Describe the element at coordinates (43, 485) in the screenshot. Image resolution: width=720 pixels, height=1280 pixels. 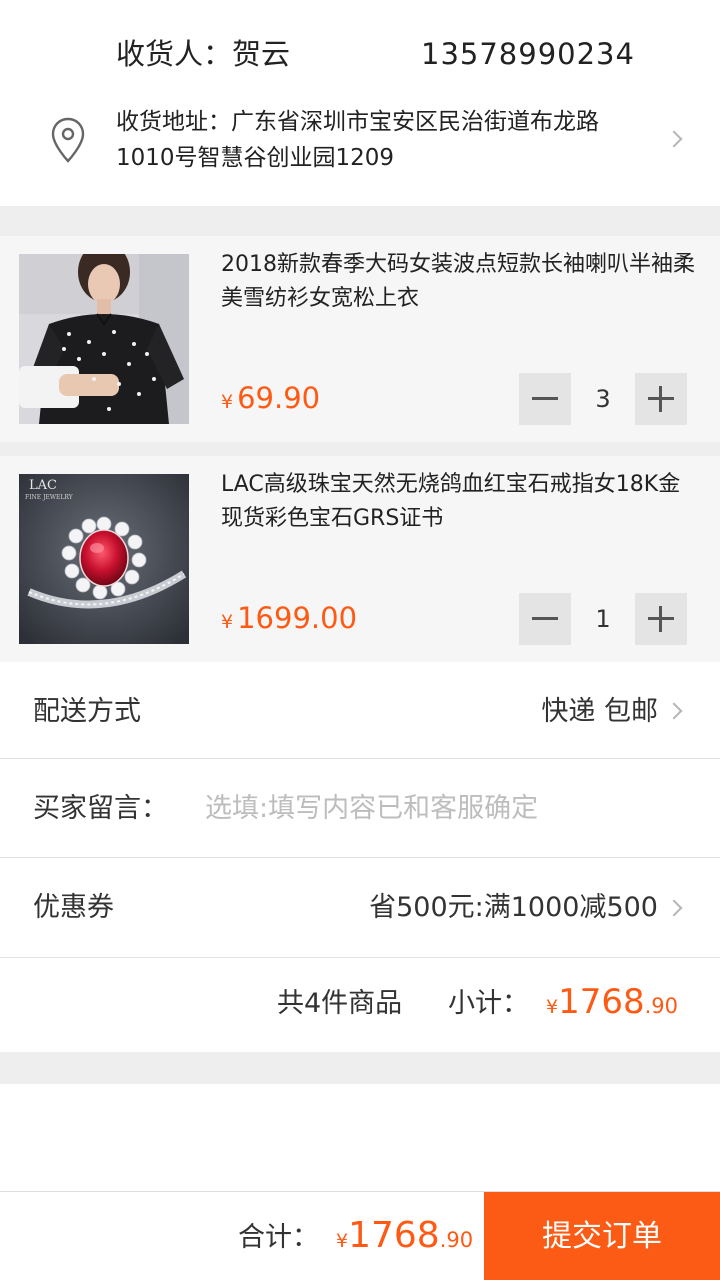
I see `brand-logo: LAC` at that location.